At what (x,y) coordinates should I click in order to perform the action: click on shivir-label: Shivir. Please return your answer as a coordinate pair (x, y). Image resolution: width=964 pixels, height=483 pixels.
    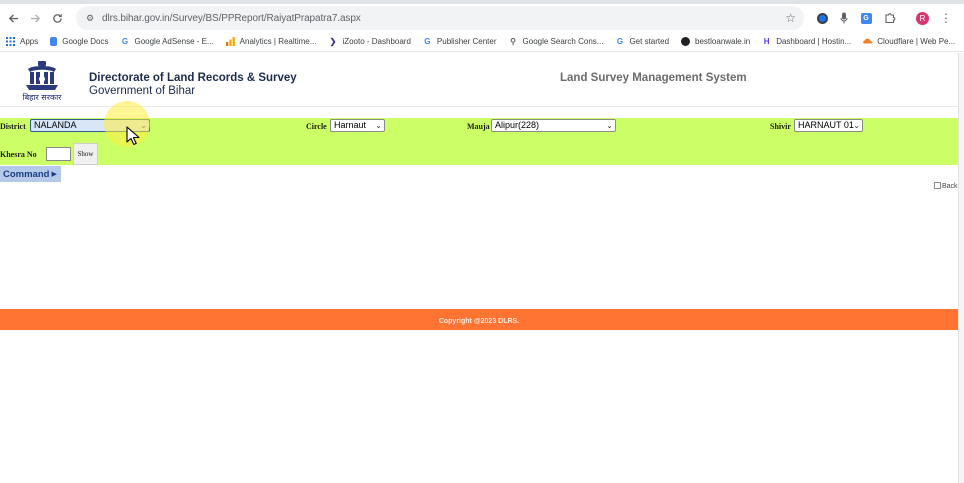
    Looking at the image, I should click on (780, 126).